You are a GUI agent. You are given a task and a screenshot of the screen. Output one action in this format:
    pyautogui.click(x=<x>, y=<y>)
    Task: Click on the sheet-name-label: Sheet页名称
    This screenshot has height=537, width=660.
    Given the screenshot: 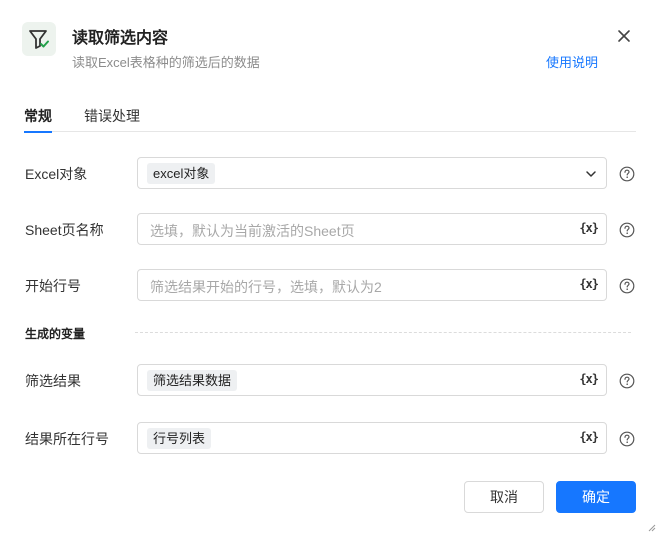 What is the action you would take?
    pyautogui.click(x=64, y=230)
    